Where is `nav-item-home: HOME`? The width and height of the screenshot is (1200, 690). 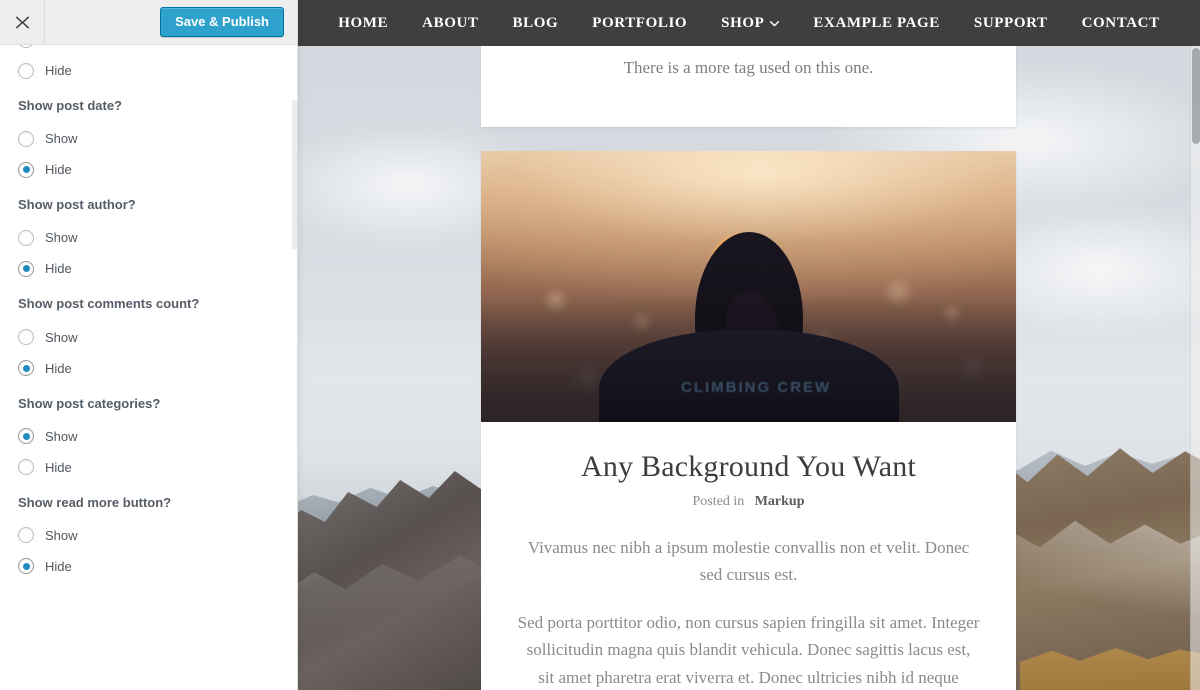 nav-item-home: HOME is located at coordinates (363, 23).